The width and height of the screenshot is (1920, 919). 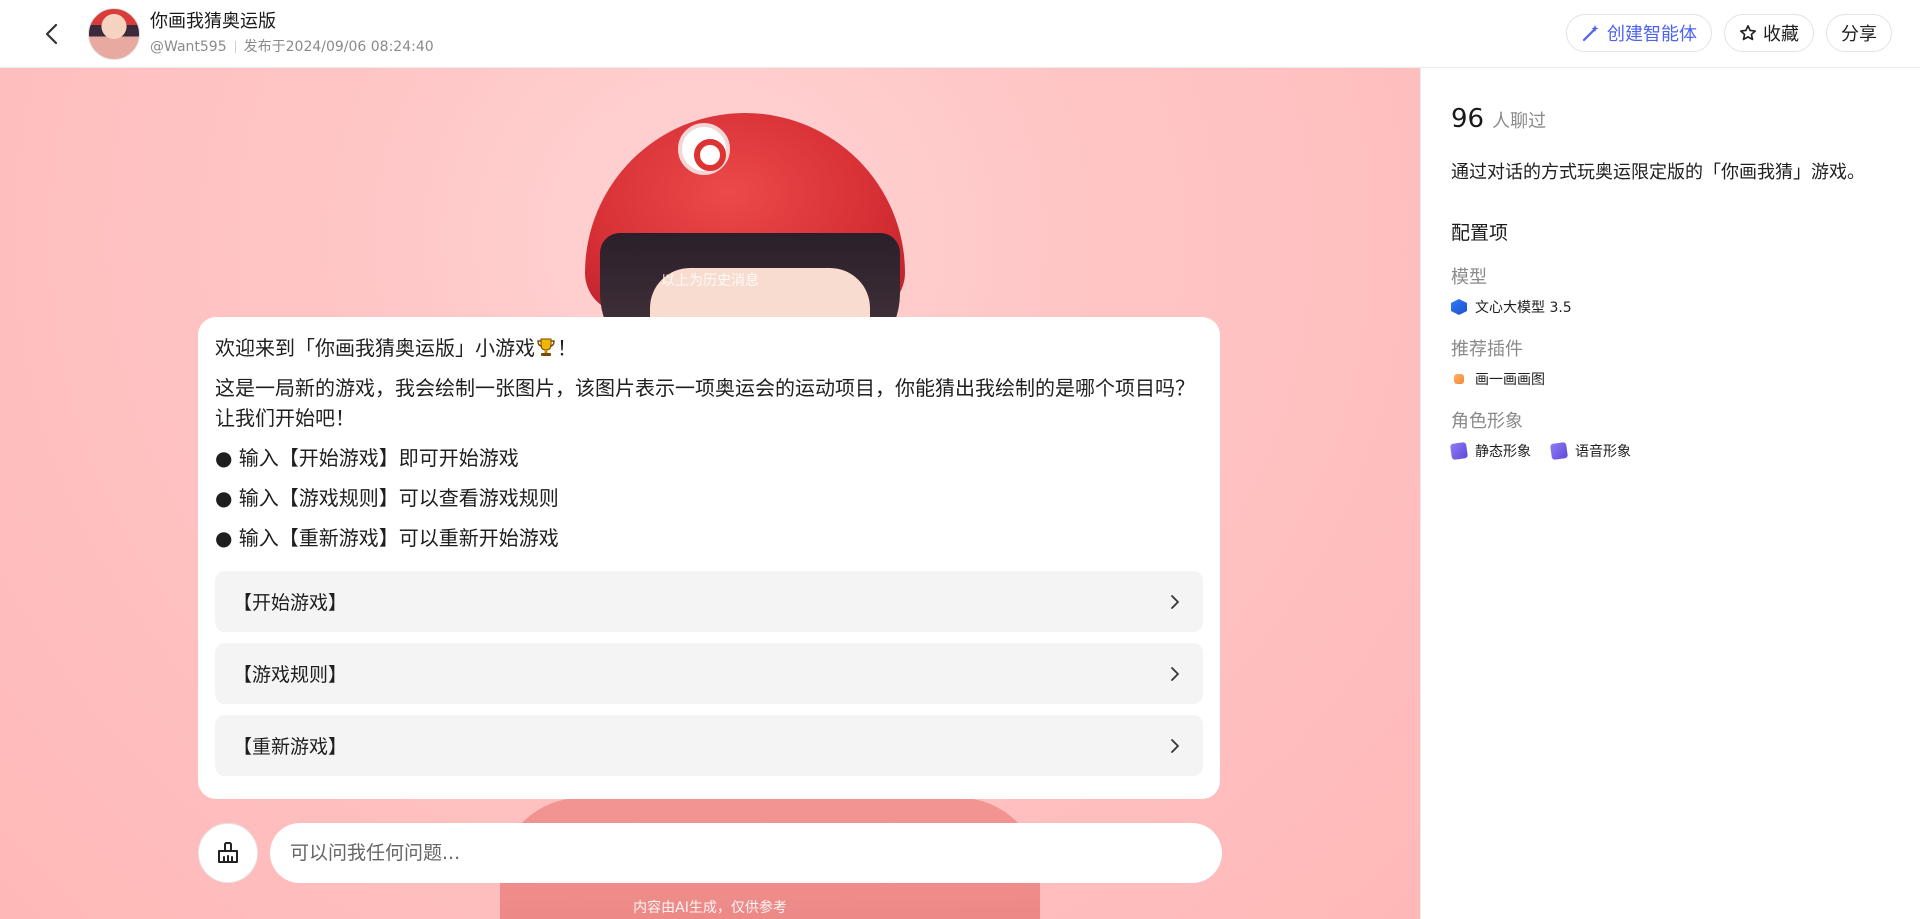 What do you see at coordinates (709, 745) in the screenshot?
I see `option-restart-game: 【重新游戏】` at bounding box center [709, 745].